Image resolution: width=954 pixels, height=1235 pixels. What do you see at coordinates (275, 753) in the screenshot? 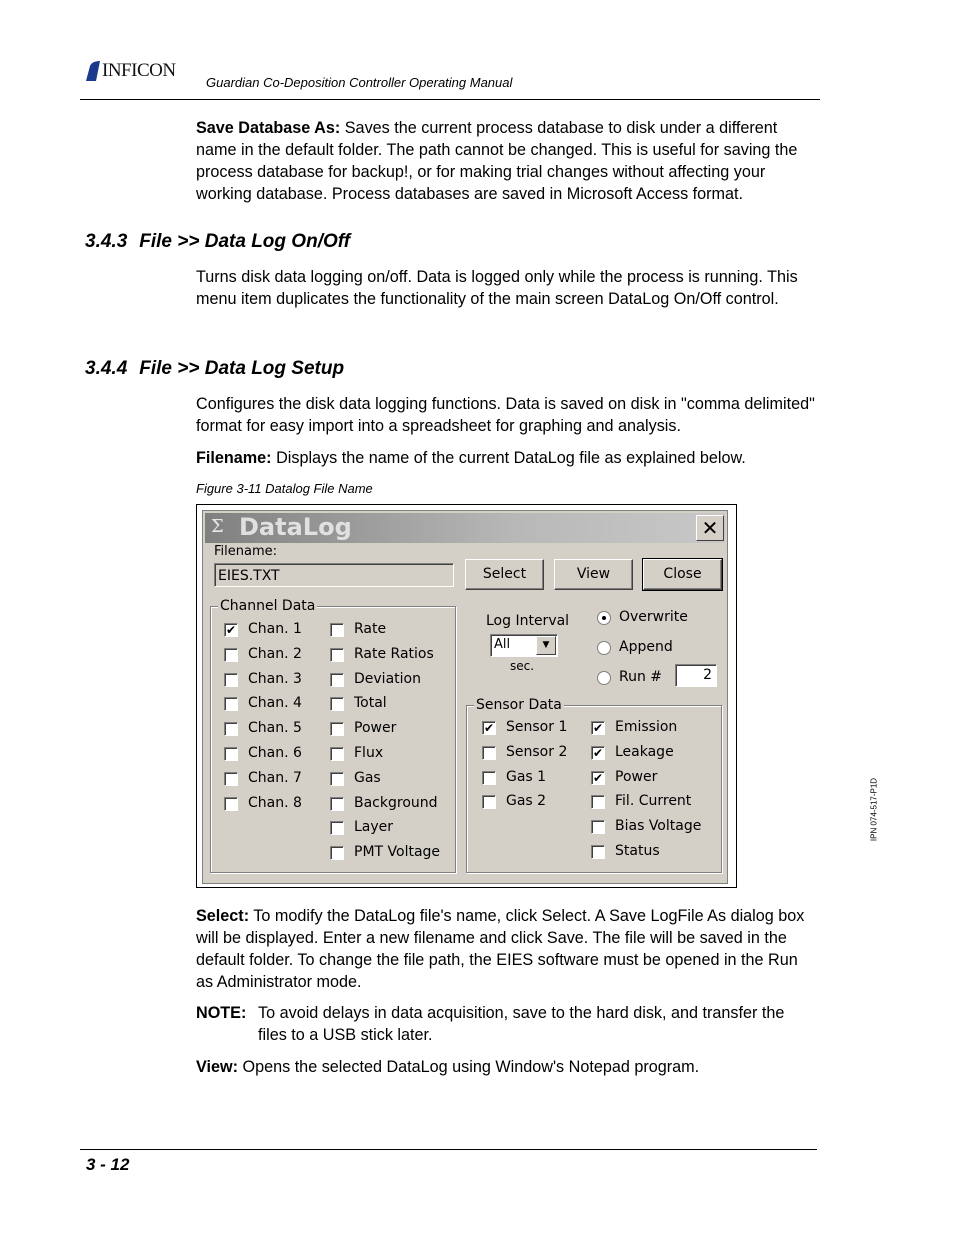
I see `checkbox-label: Chan. 6` at bounding box center [275, 753].